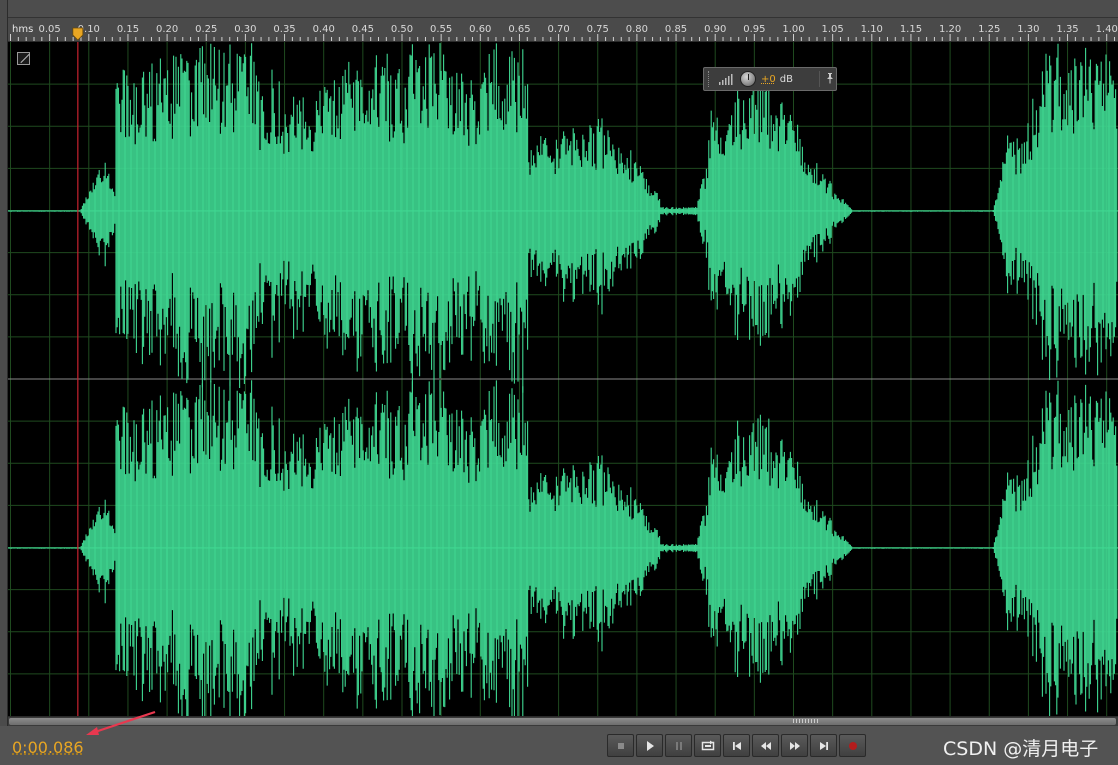 The width and height of the screenshot is (1118, 765). What do you see at coordinates (50, 29) in the screenshot?
I see `ruler-tick-label: 0.05` at bounding box center [50, 29].